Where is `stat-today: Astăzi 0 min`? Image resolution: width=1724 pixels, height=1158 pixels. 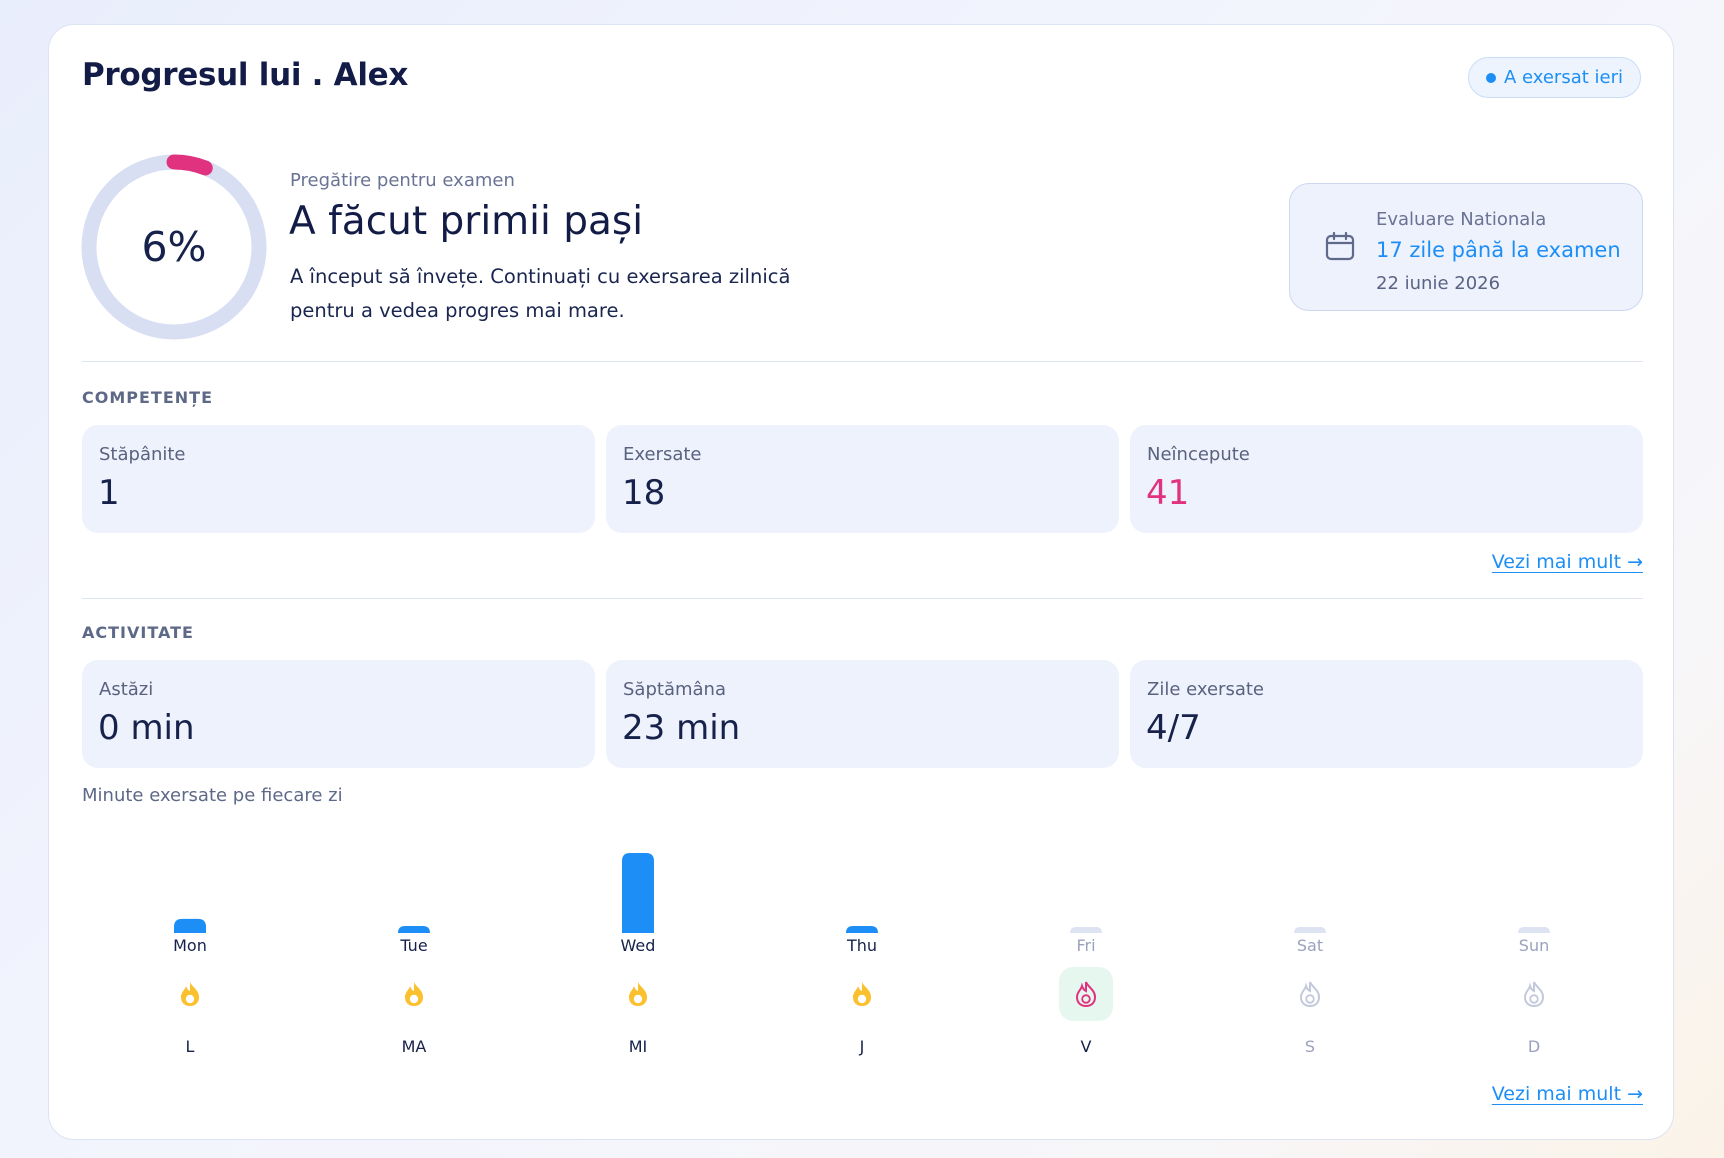
stat-today: Astăzi 0 min is located at coordinates (338, 714).